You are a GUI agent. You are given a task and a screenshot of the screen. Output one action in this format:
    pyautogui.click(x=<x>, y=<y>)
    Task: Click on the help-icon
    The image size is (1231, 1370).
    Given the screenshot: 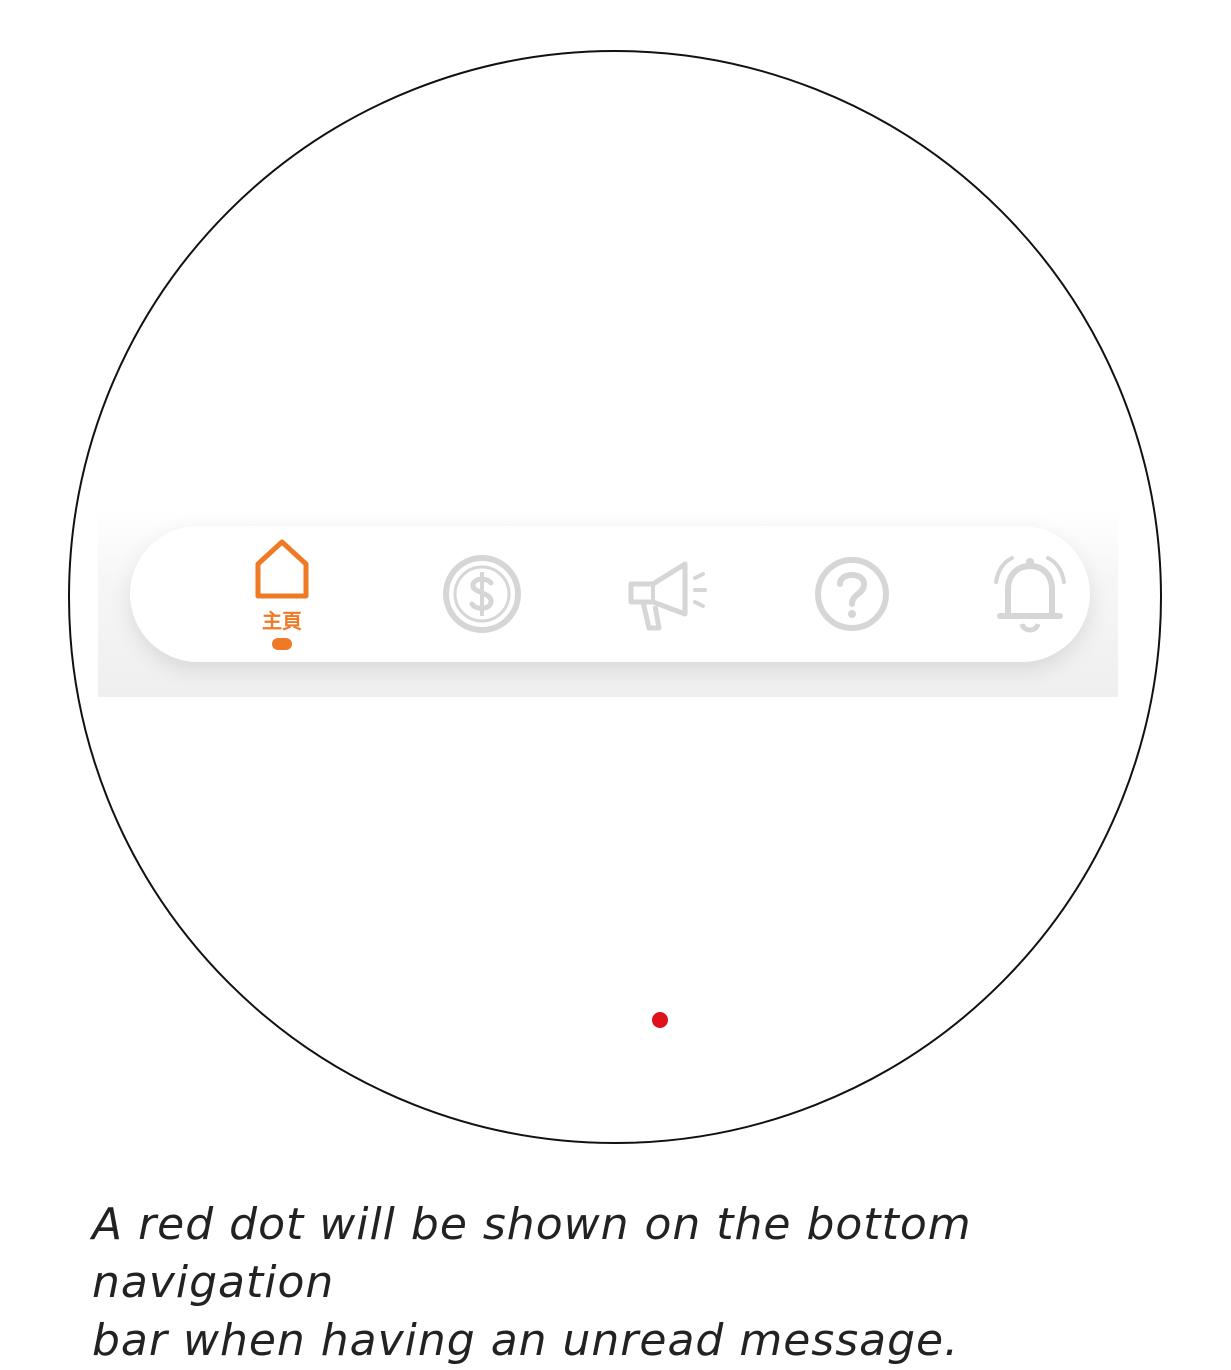 What is the action you would take?
    pyautogui.click(x=852, y=594)
    